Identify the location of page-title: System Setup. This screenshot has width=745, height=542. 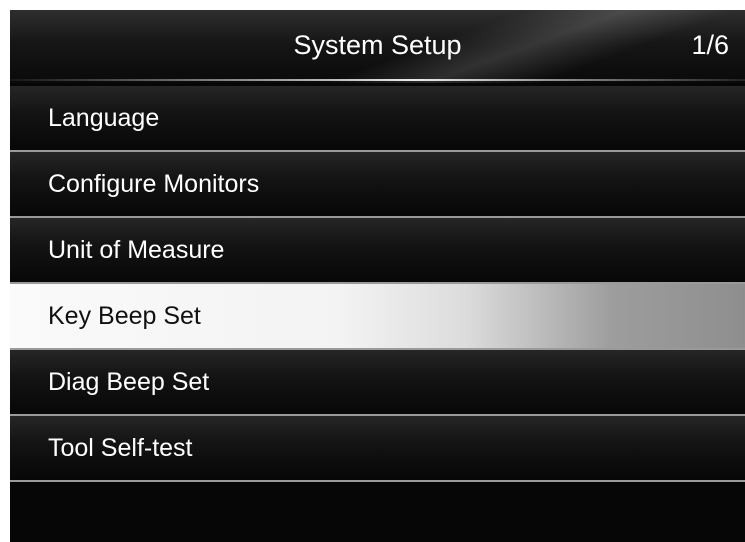
(377, 45).